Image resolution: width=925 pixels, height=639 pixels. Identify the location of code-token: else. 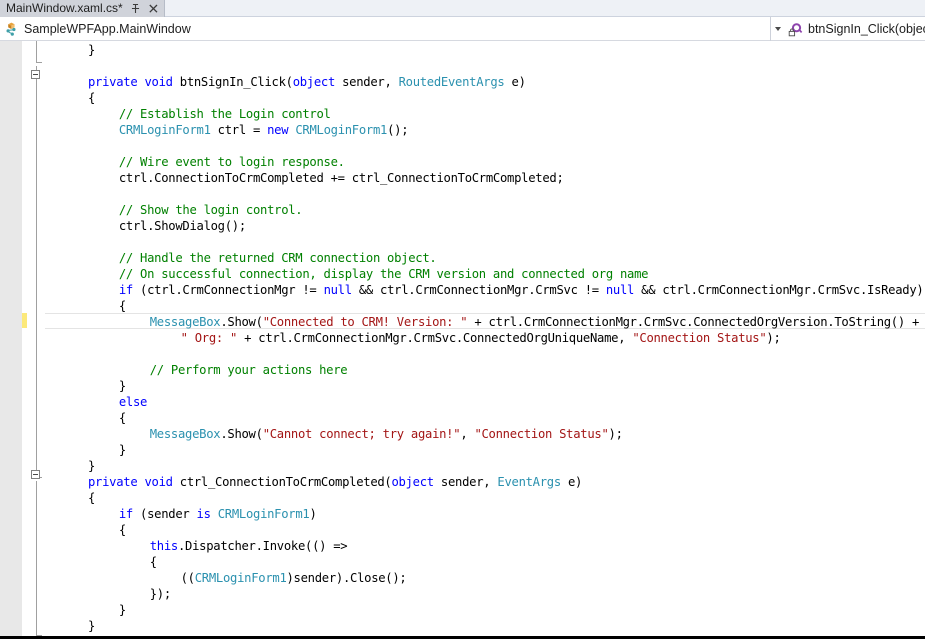
(133, 402).